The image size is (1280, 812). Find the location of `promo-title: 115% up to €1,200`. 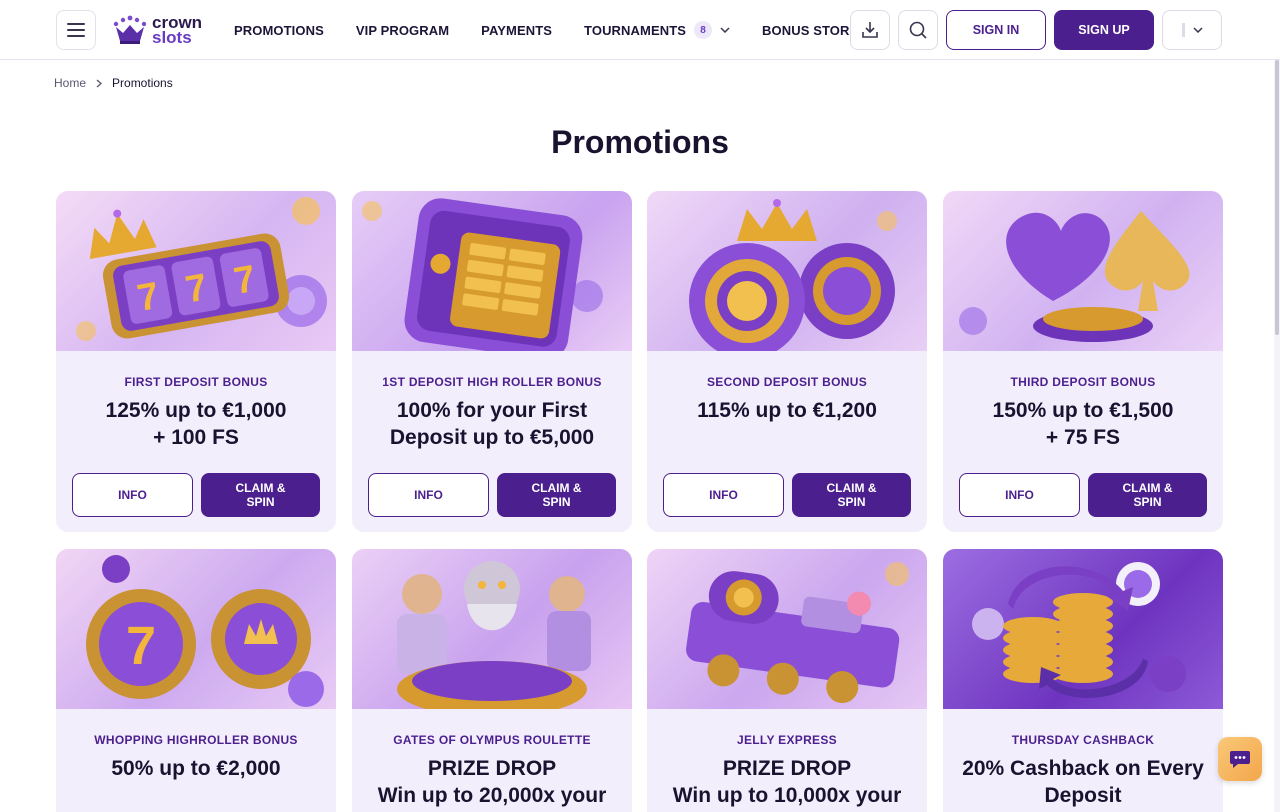

promo-title: 115% up to €1,200 is located at coordinates (787, 410).